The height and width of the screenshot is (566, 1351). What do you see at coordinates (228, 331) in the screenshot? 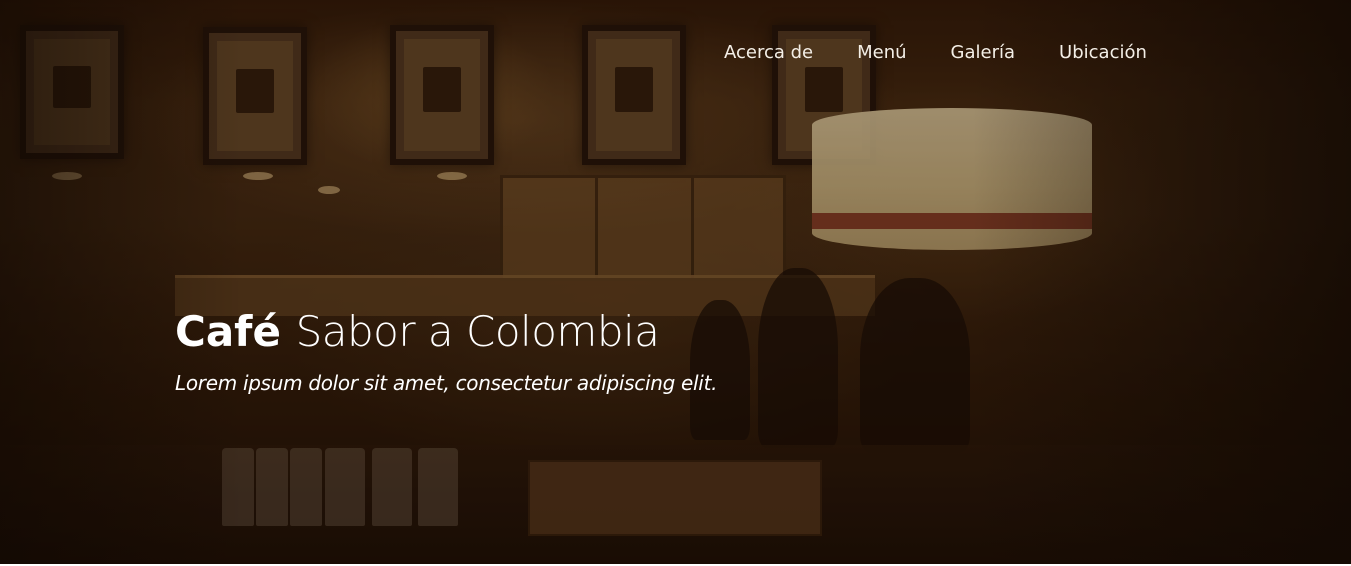
I see `hero-title-strong: Café` at bounding box center [228, 331].